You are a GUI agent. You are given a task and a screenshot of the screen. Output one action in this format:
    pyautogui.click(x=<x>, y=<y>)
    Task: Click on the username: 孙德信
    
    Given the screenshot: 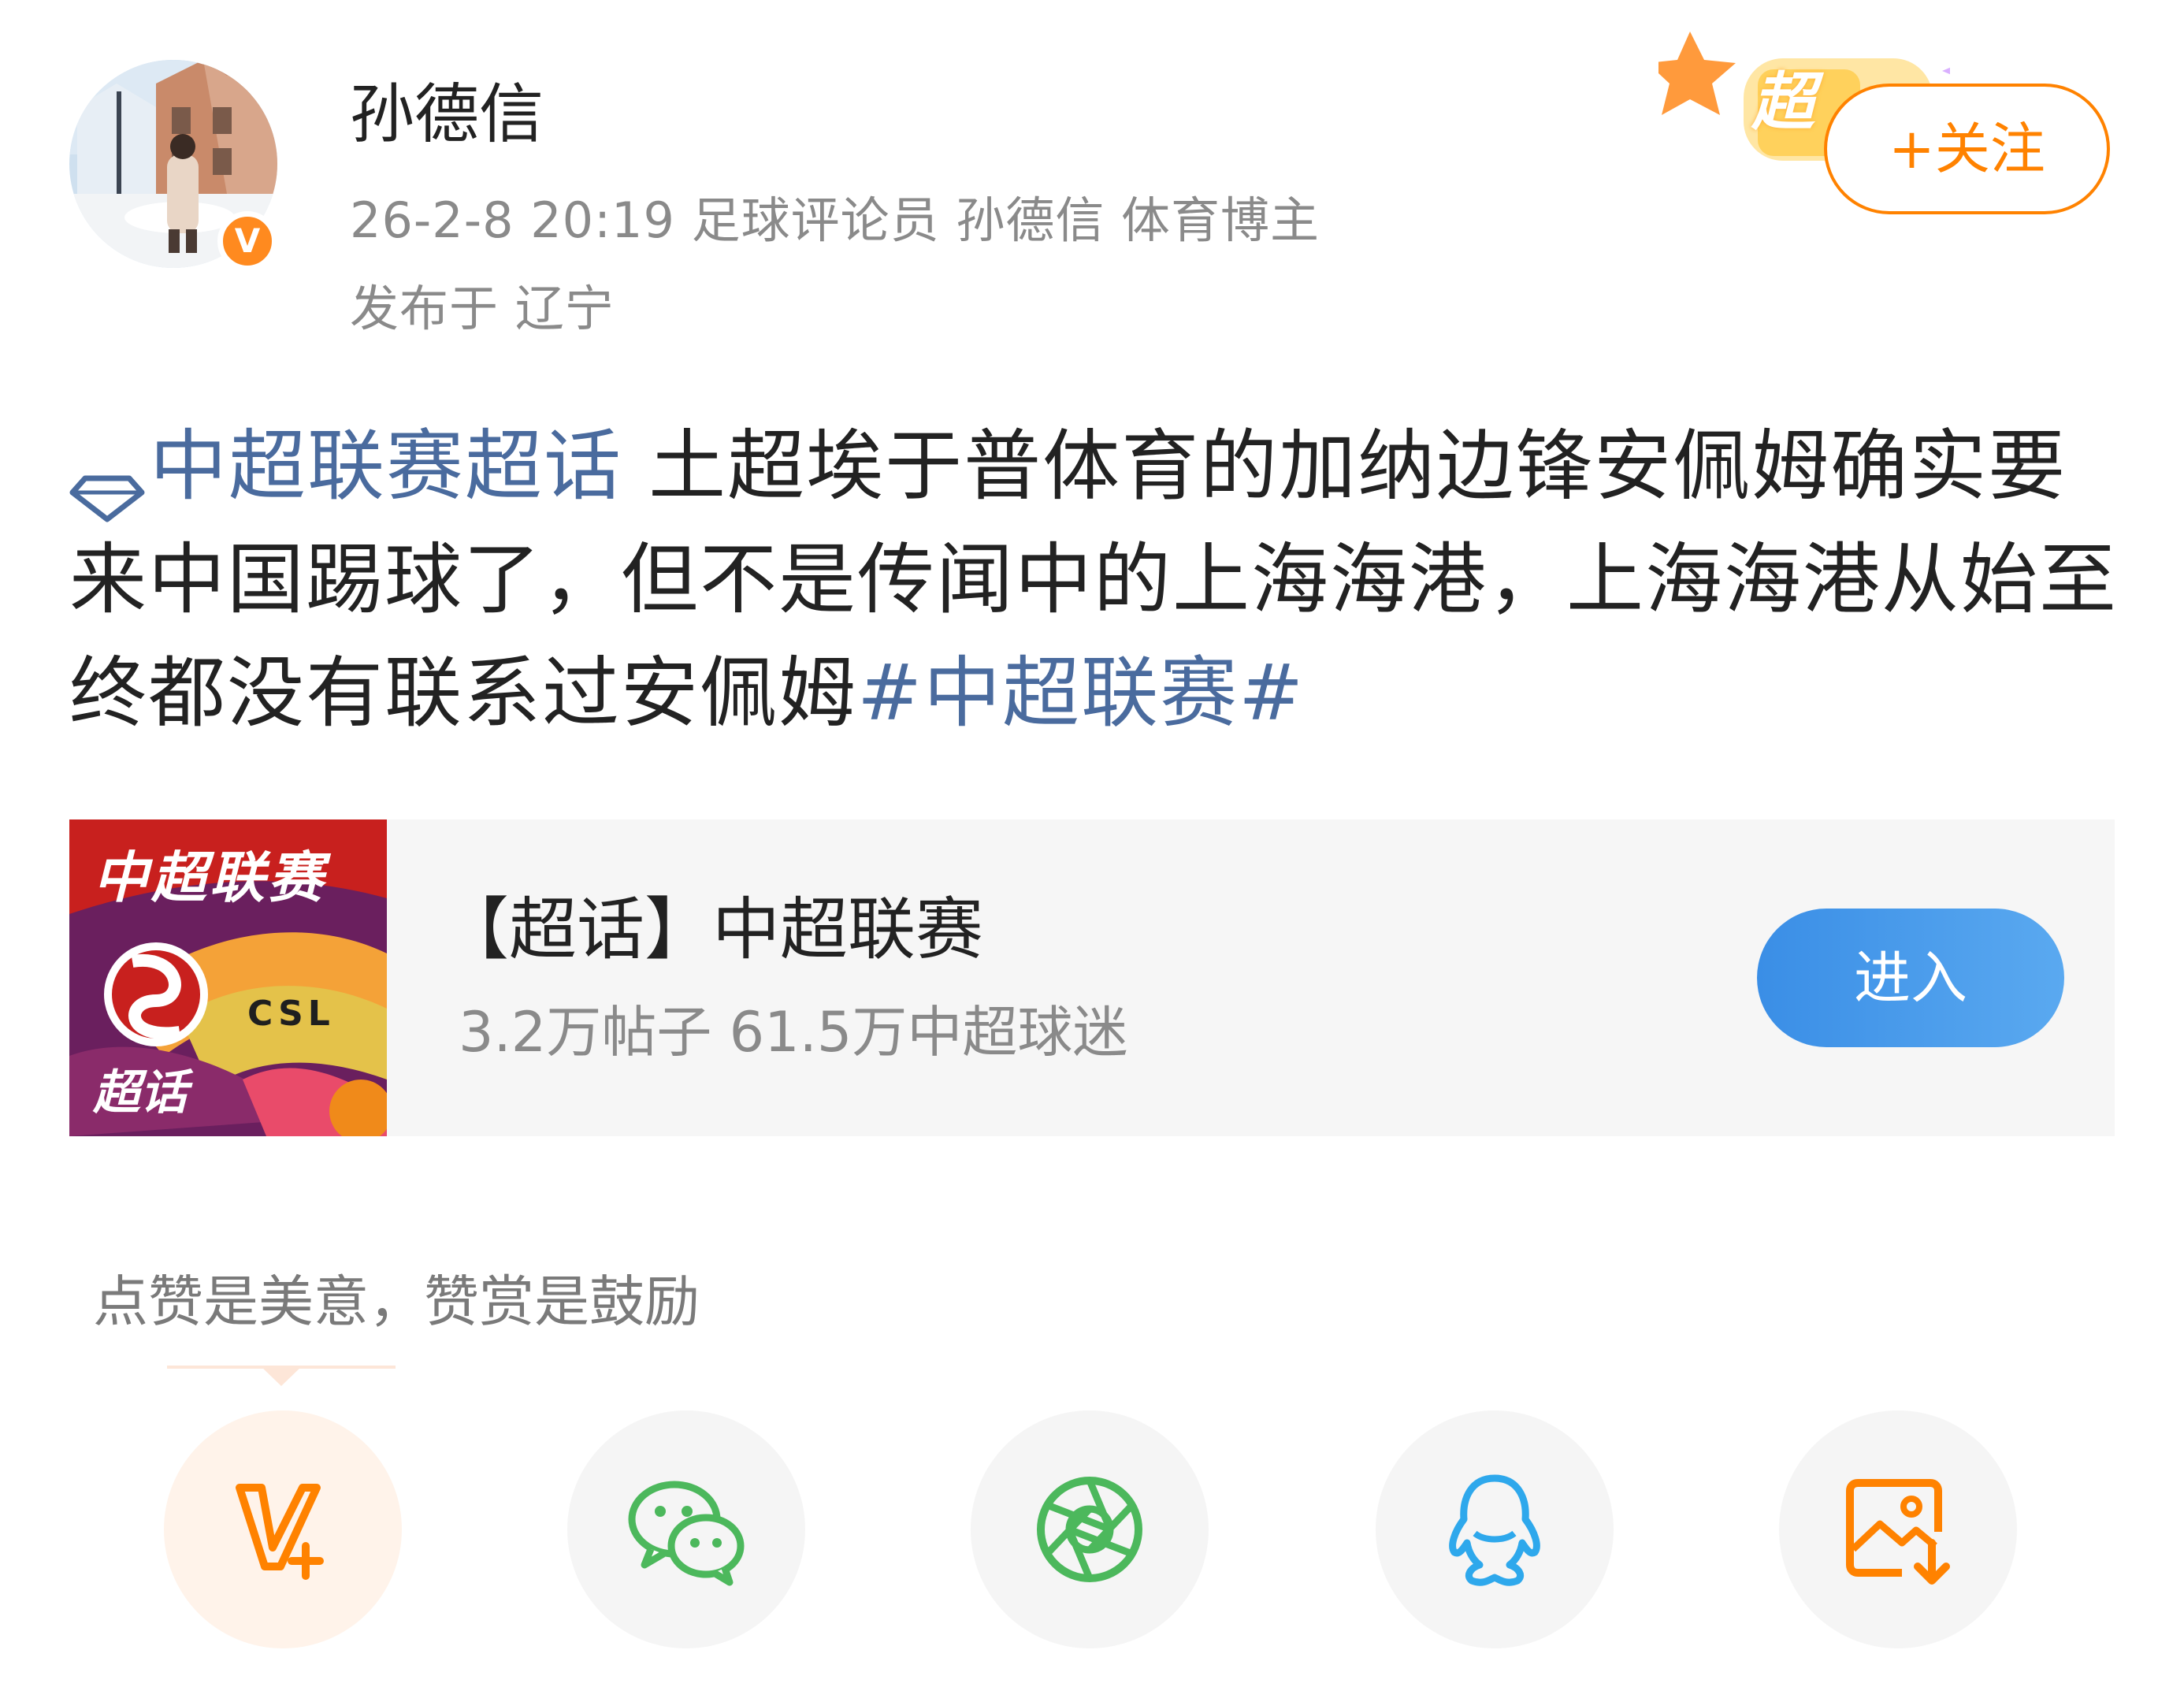 What is the action you would take?
    pyautogui.click(x=447, y=115)
    